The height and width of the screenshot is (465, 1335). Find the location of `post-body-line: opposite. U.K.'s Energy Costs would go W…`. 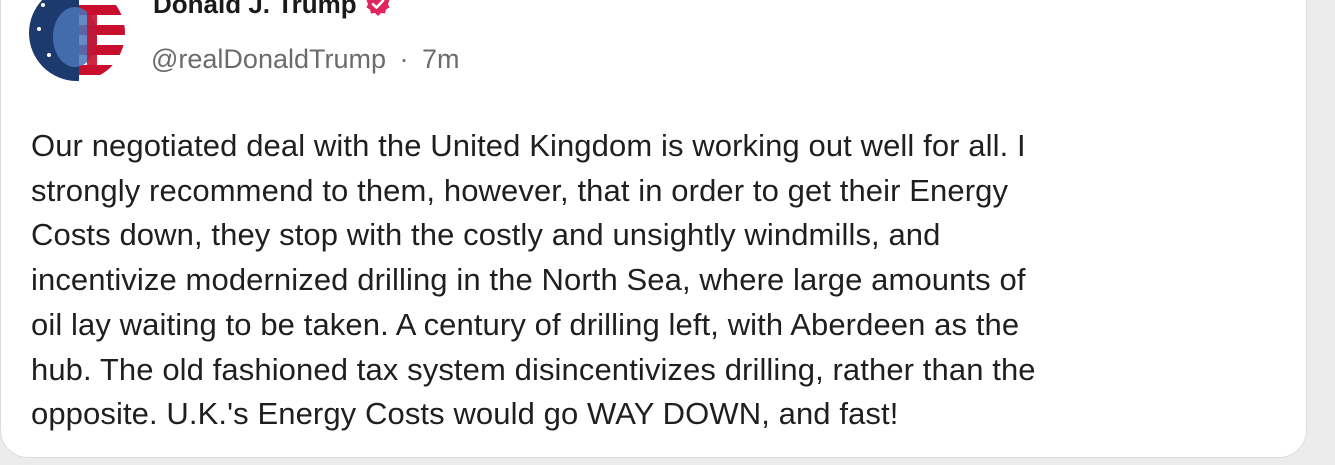

post-body-line: opposite. U.K.'s Energy Costs would go W… is located at coordinates (465, 414).